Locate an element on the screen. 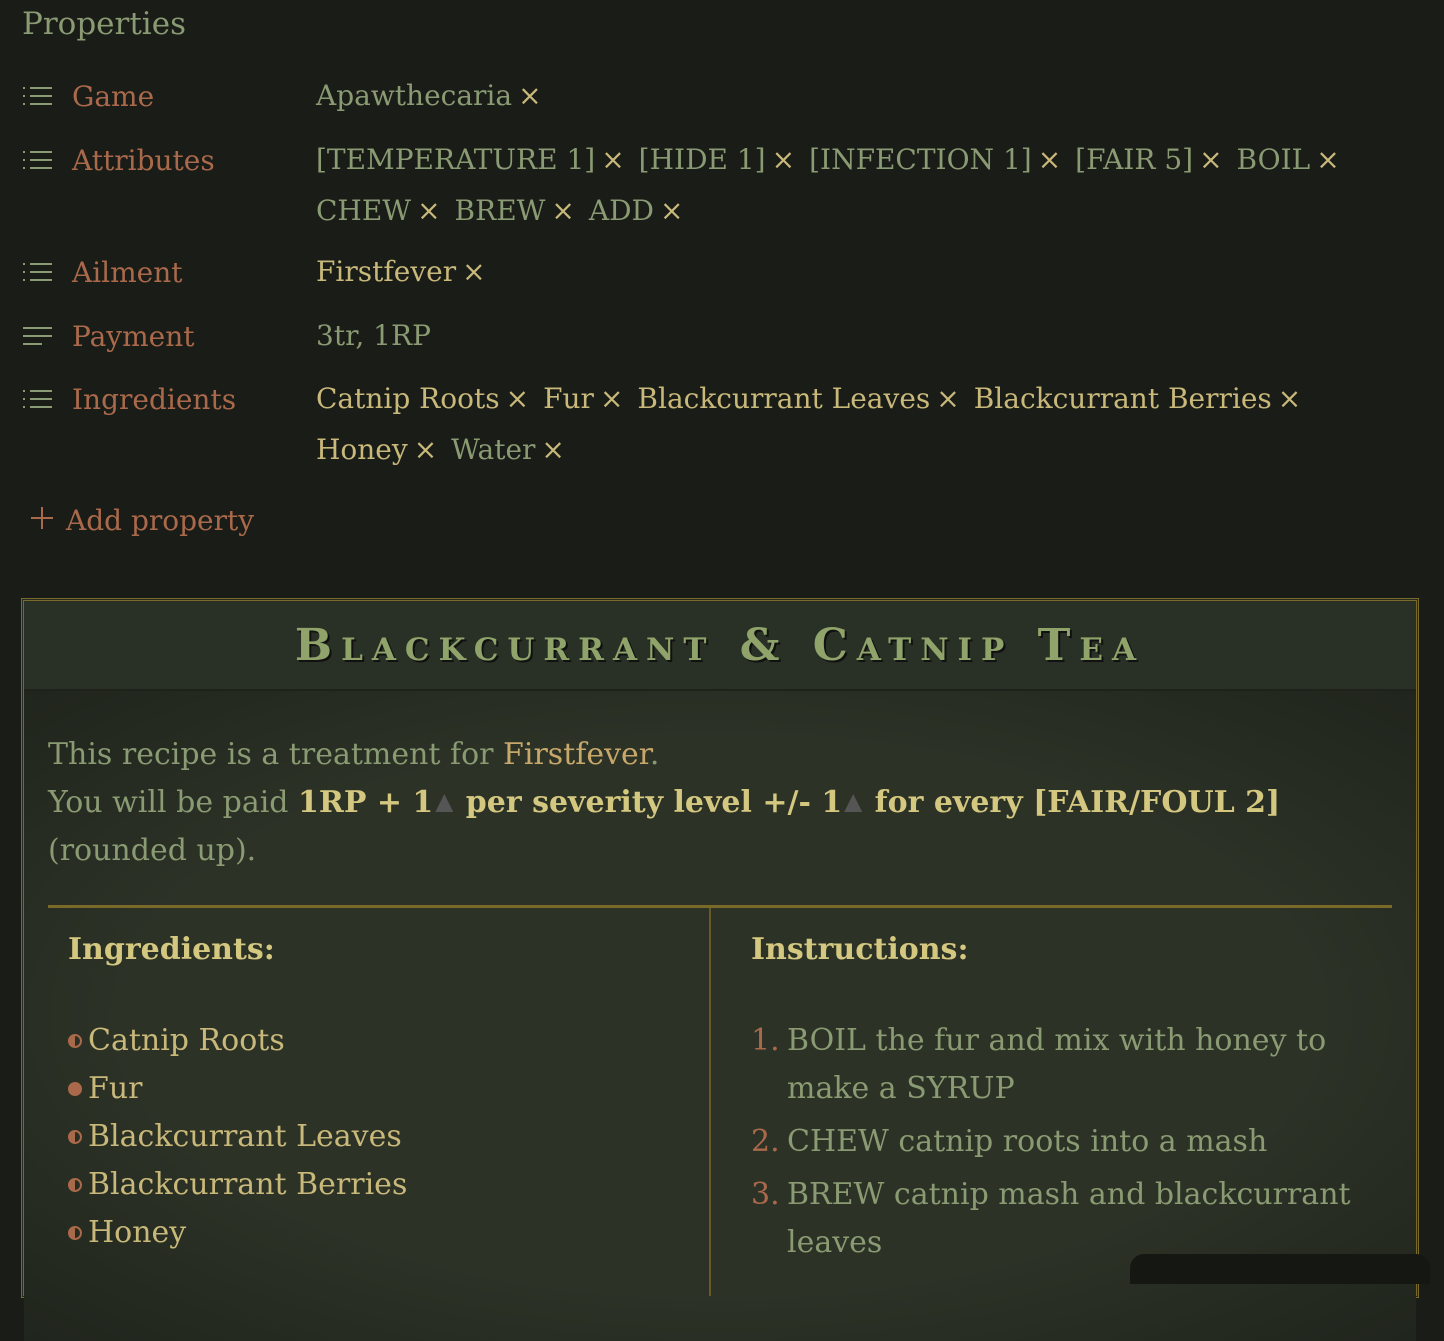 The image size is (1444, 1341). property-tag: Blackcurrant Berries × is located at coordinates (1138, 398).